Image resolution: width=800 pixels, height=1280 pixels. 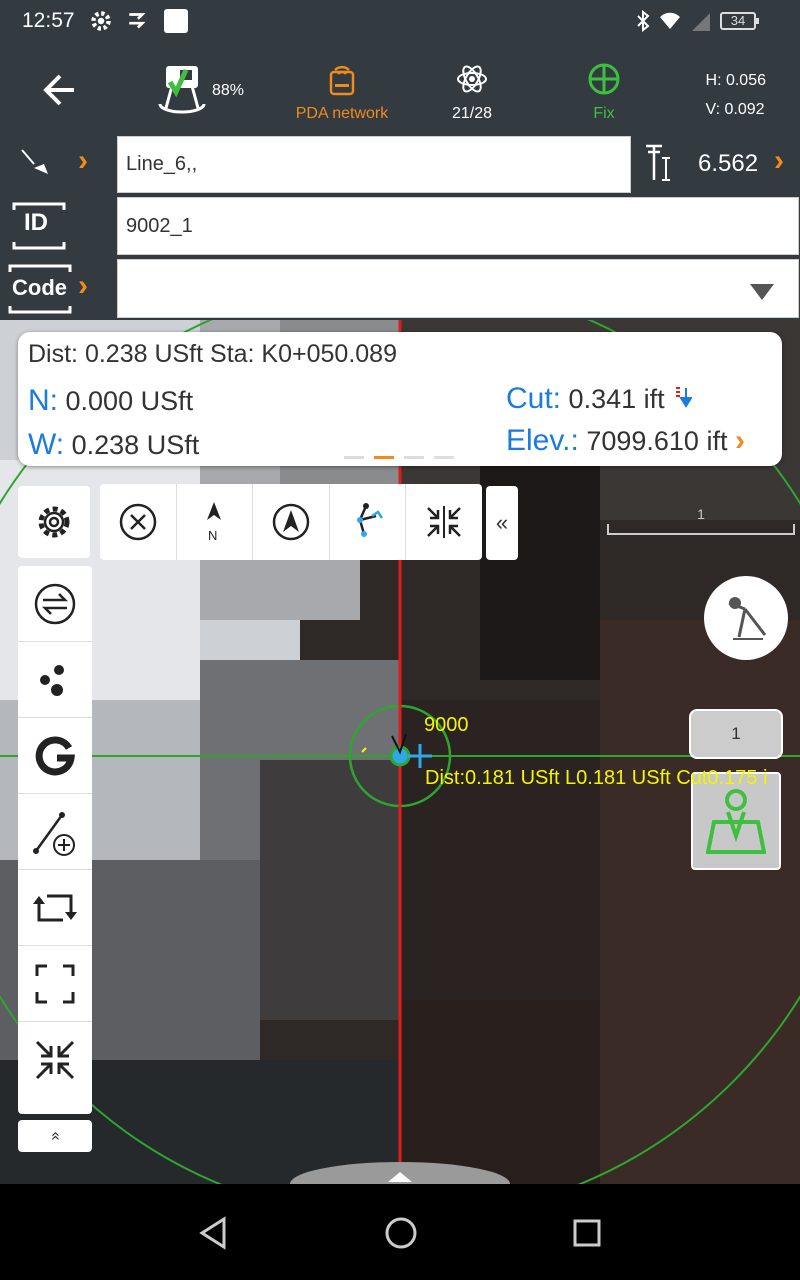 What do you see at coordinates (129, 401) in the screenshot?
I see `northing-value: 0.000 USft` at bounding box center [129, 401].